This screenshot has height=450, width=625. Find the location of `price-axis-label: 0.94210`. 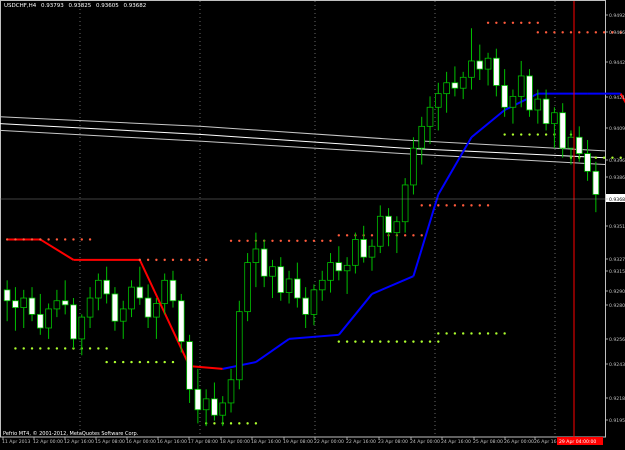

price-axis-label: 0.94210 is located at coordinates (617, 98).